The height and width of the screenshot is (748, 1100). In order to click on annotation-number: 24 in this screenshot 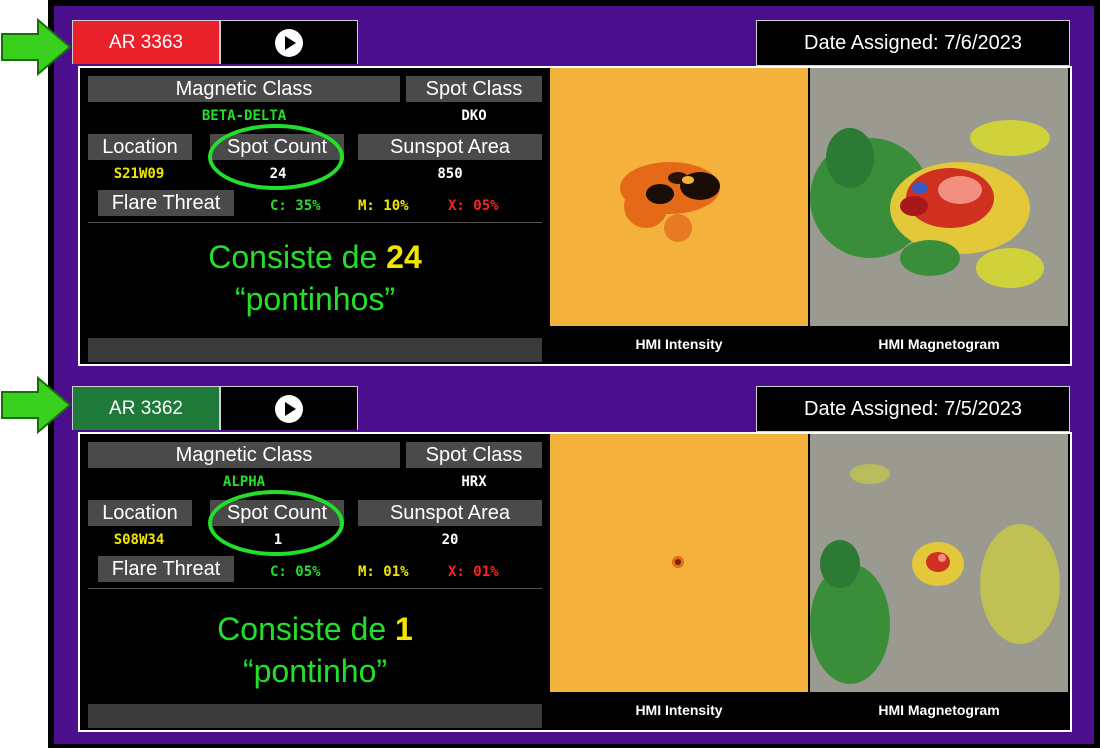, I will do `click(404, 257)`.